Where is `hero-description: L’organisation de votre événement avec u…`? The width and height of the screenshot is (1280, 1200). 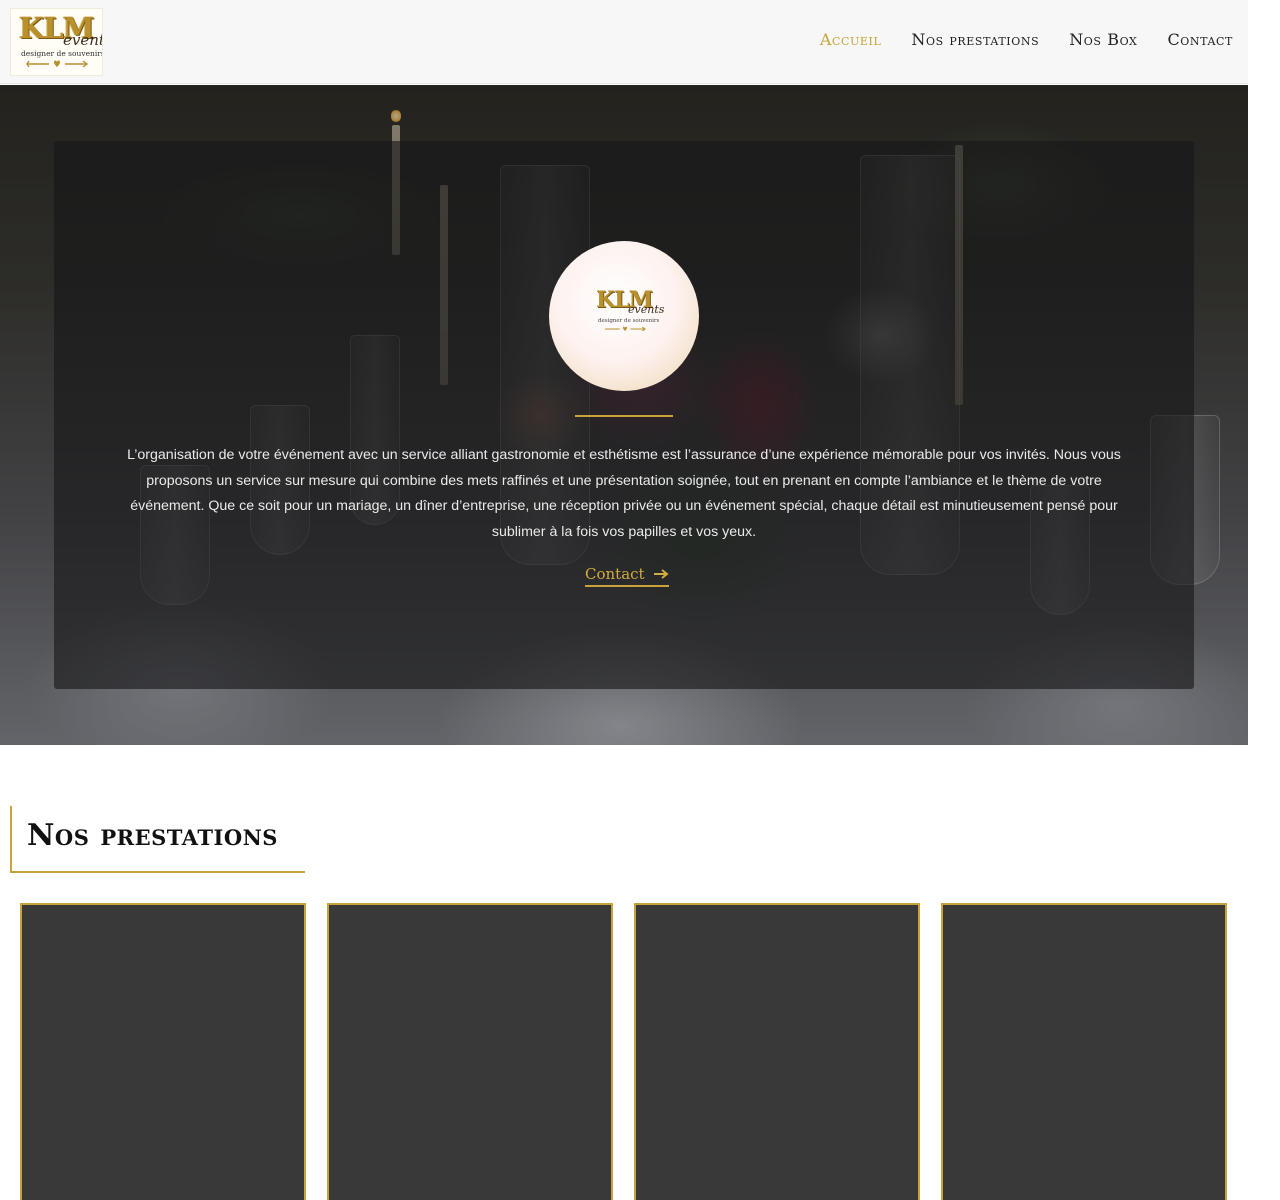
hero-description: L’organisation de votre événement avec u… is located at coordinates (624, 493).